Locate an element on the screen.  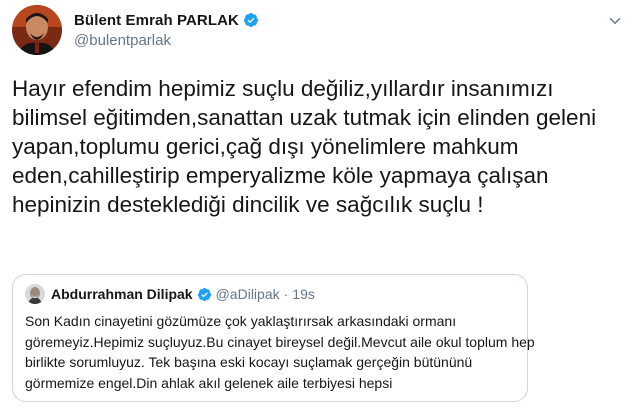
author-handle: @bulentparlak is located at coordinates (166, 40).